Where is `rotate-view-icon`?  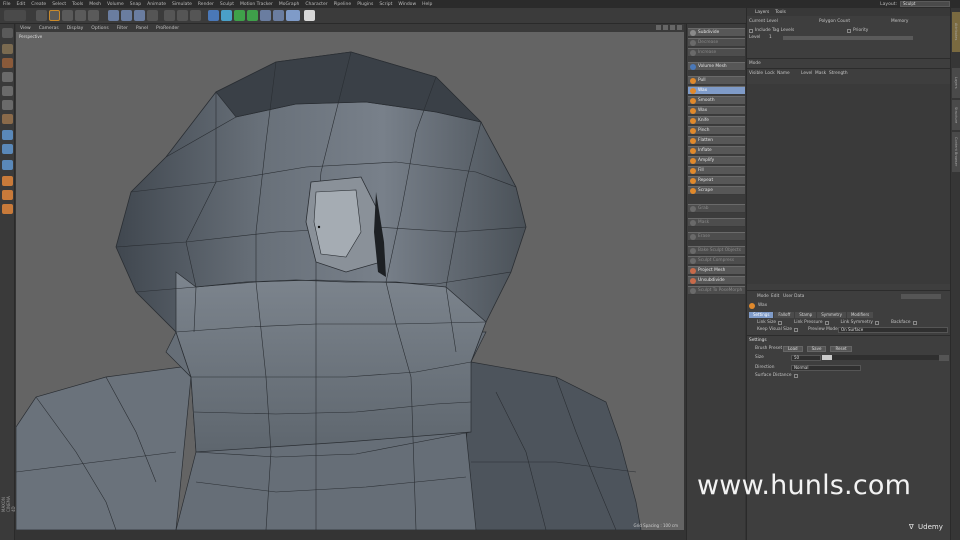 rotate-view-icon is located at coordinates (672, 27).